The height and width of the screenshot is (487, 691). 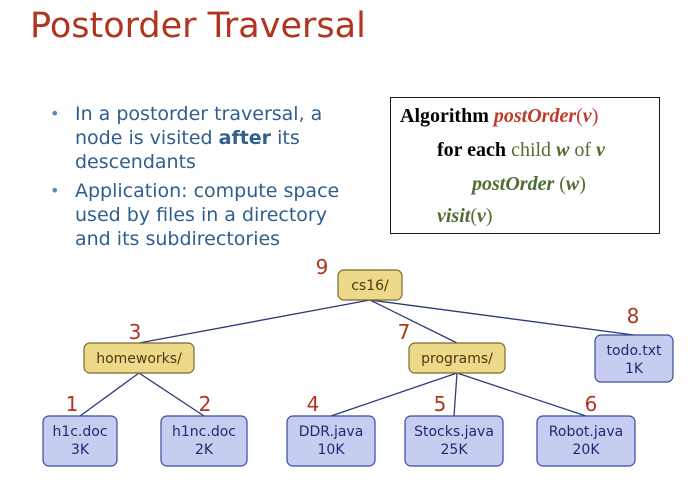 I want to click on node-size: 10K, so click(x=332, y=450).